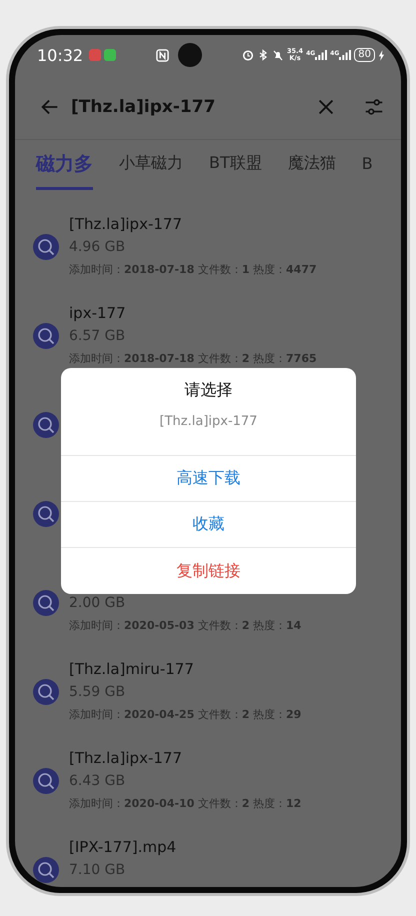 This screenshot has width=416, height=916. Describe the element at coordinates (193, 358) in the screenshot. I see `result-details: 添加时间：2018-07-18 文件数：2 热度：7765` at that location.